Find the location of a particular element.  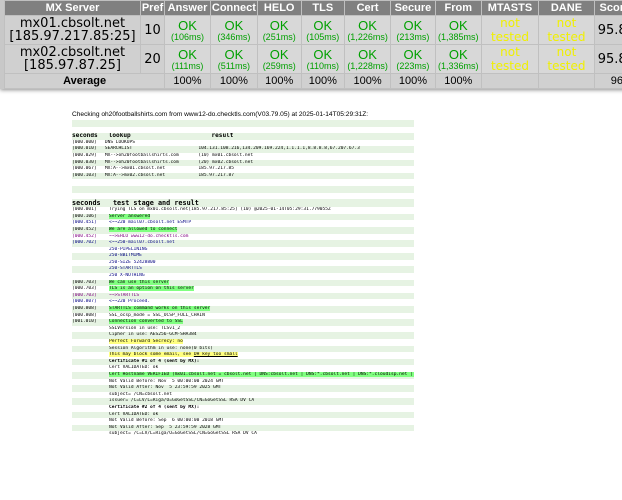

log-line: [000.703] We can use this server is located at coordinates (243, 283).